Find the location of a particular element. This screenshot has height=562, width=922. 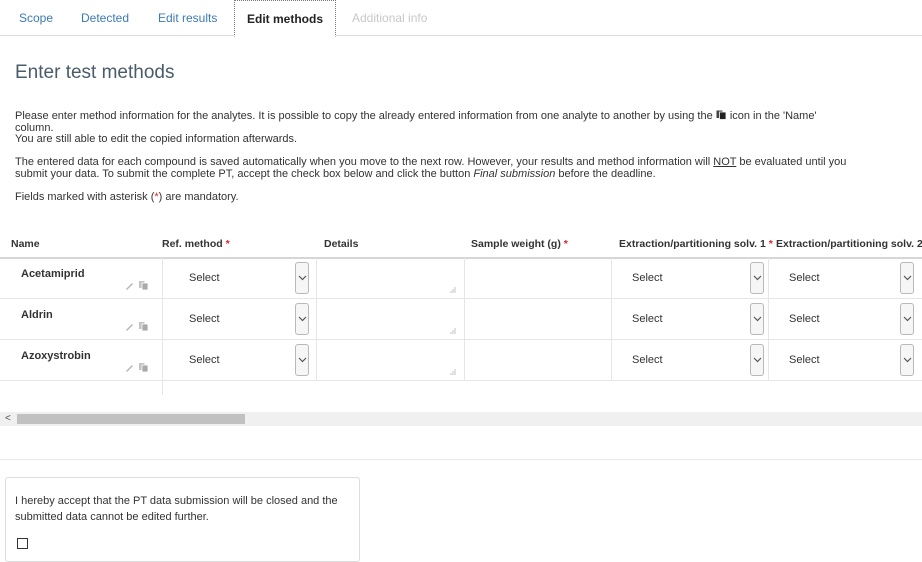

header-sample-weight-label: Sample weight (g) is located at coordinates (516, 244).